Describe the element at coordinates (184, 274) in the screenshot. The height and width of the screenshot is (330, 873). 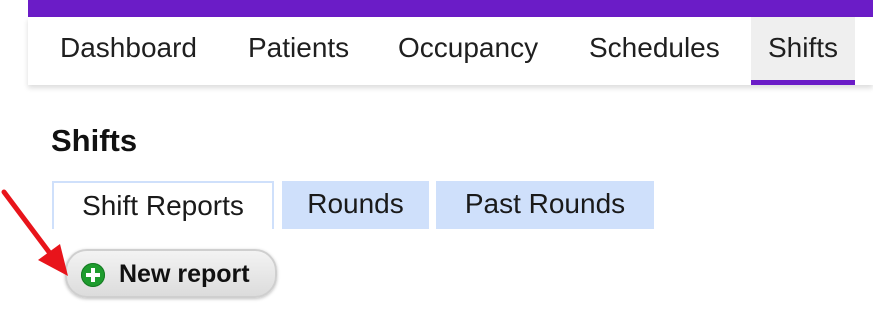
I see `new-report-label: New report` at that location.